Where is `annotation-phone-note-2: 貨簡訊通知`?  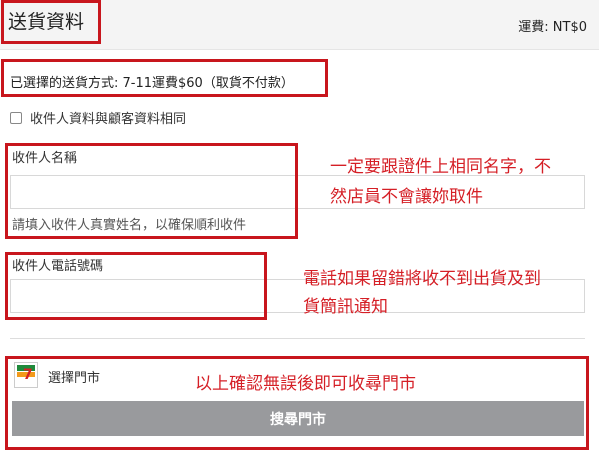 annotation-phone-note-2: 貨簡訊通知 is located at coordinates (345, 307).